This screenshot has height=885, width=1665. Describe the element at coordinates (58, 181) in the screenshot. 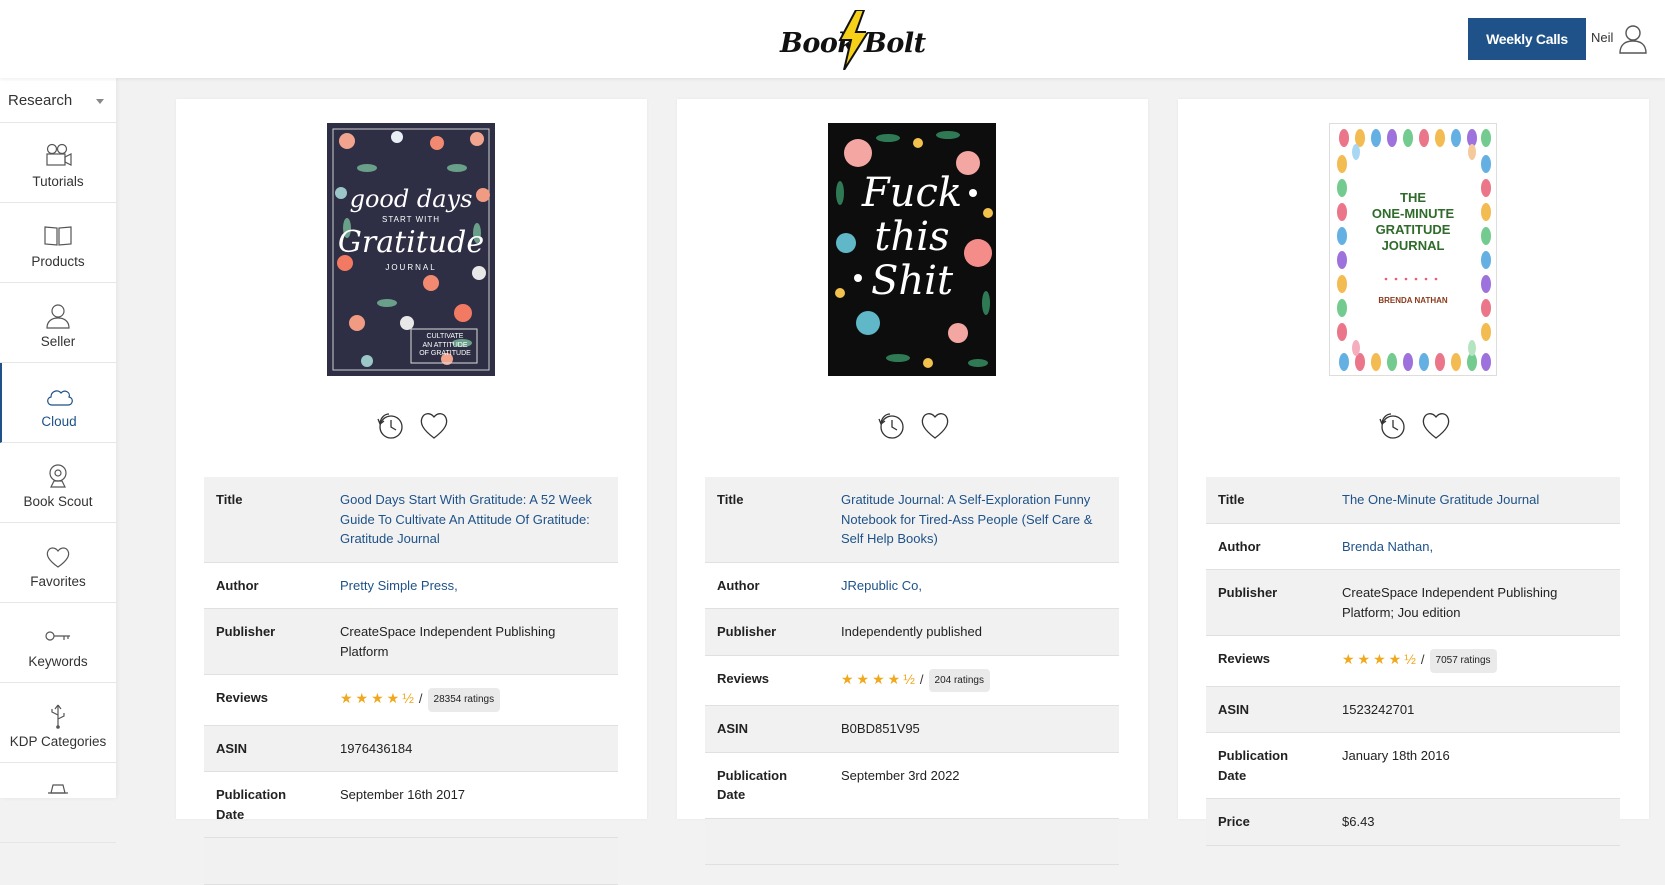

I see `sidebar-item-label: Tutorials` at that location.